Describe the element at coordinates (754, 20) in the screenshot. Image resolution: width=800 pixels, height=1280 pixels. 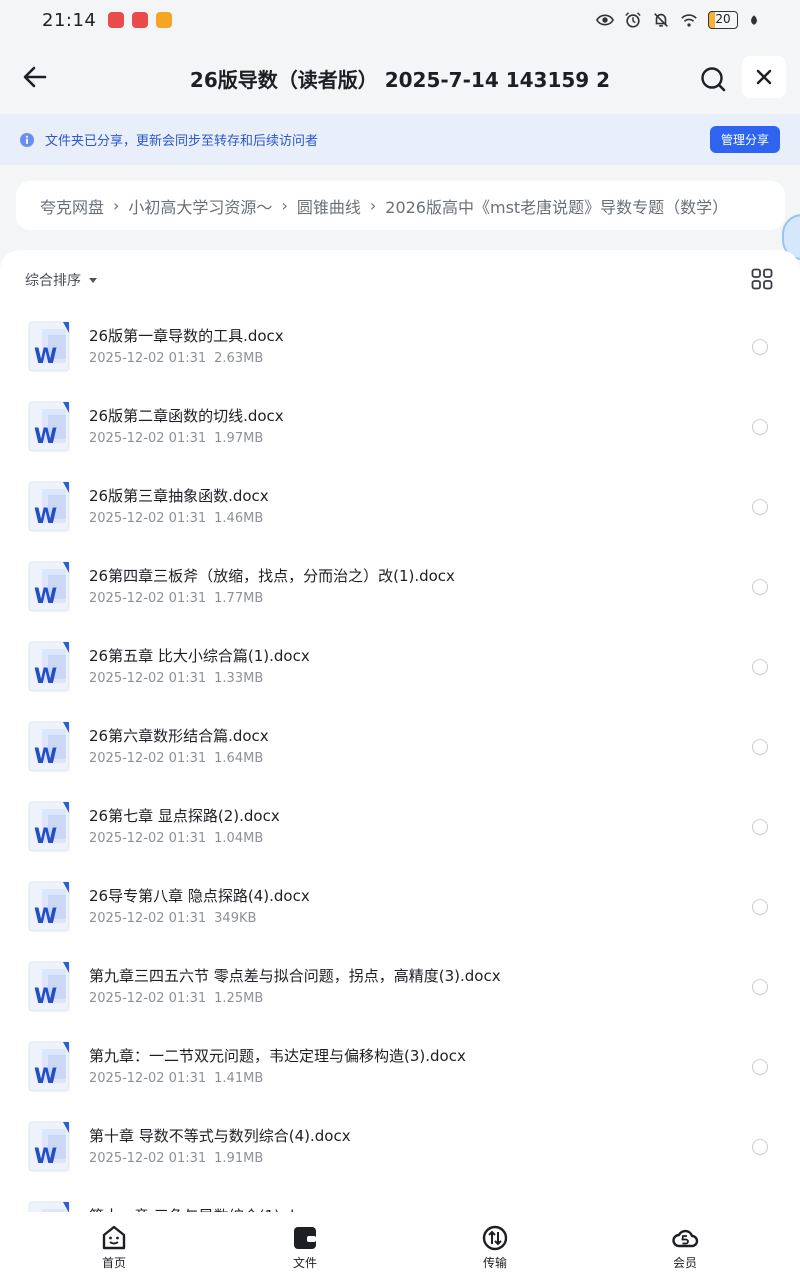
I see `leaf-icon` at that location.